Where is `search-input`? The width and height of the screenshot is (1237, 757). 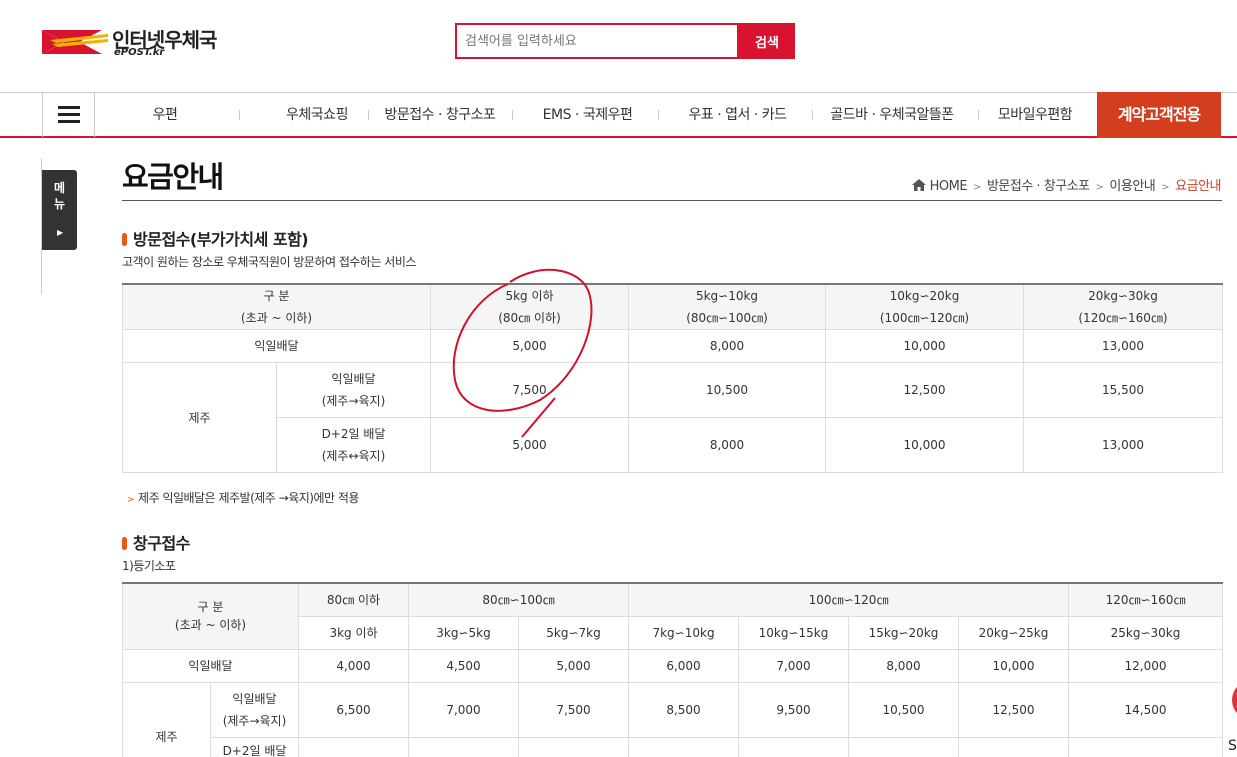
search-input is located at coordinates (597, 41).